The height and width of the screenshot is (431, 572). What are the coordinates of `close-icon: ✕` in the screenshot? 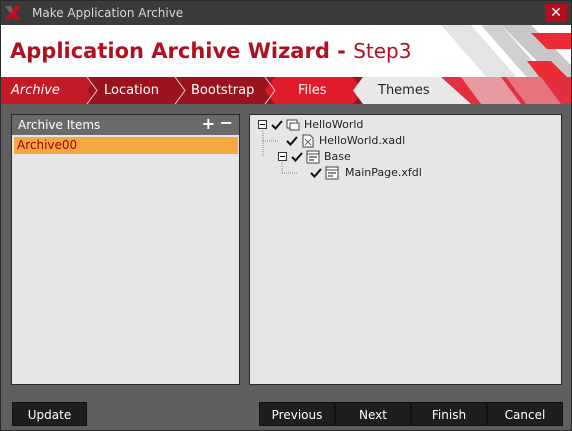 It's located at (556, 13).